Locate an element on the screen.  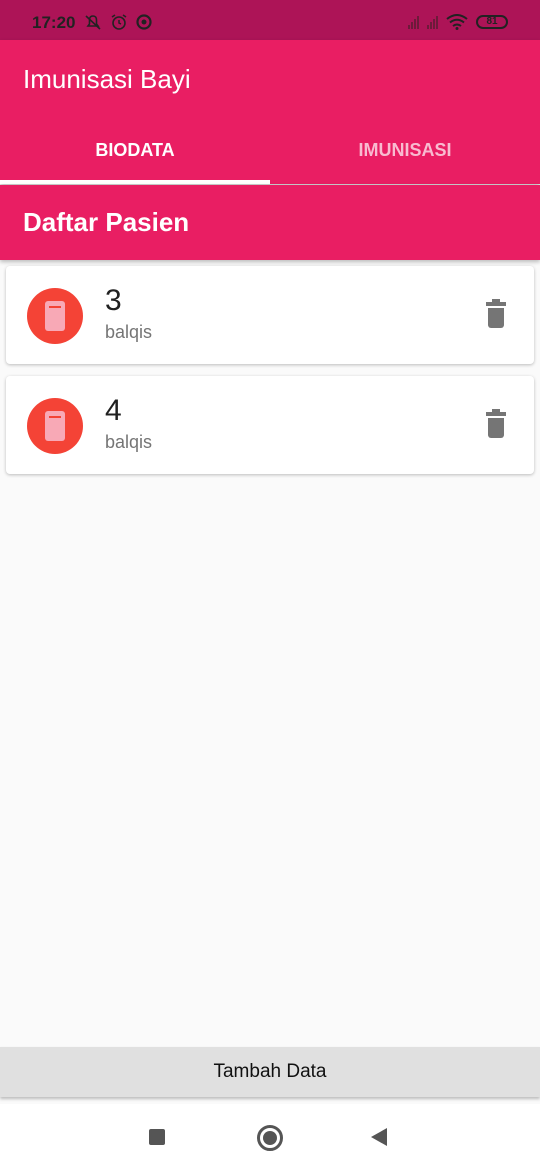
alarm-icon is located at coordinates (119, 22).